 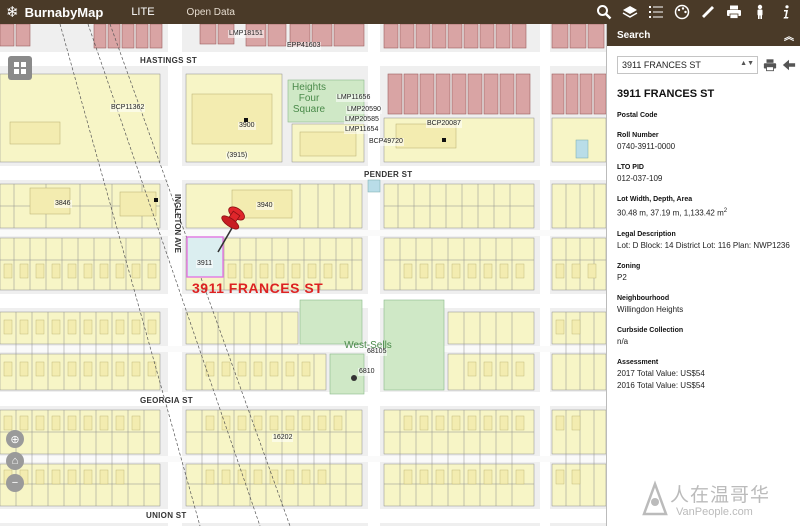 What do you see at coordinates (63, 204) in the screenshot?
I see `lot-number: 3846` at bounding box center [63, 204].